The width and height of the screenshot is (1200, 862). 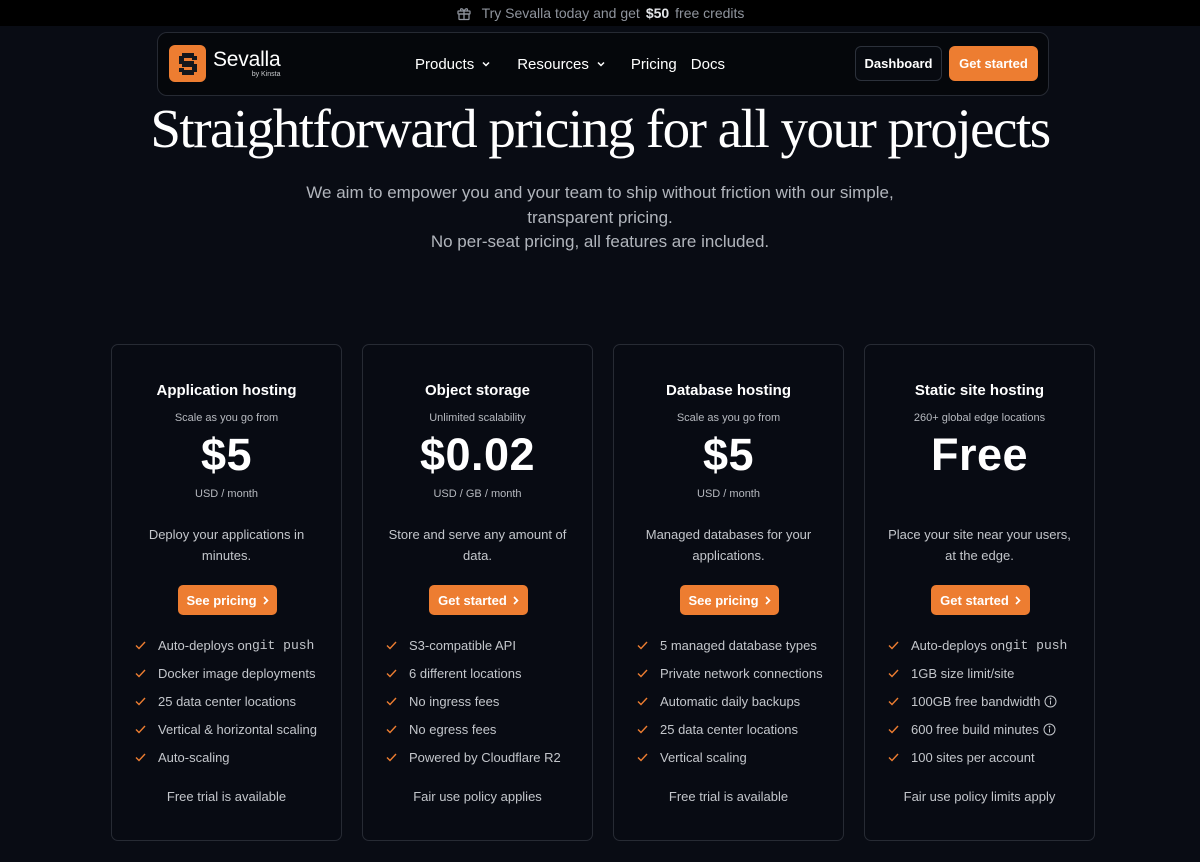 I want to click on feature-item: No ingress fees, so click(x=488, y=701).